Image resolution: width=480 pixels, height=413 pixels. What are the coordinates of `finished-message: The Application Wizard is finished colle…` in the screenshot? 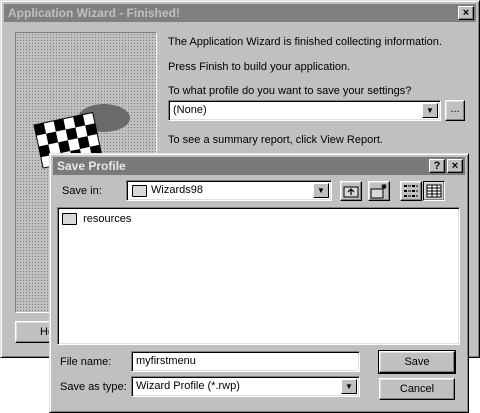 It's located at (305, 42).